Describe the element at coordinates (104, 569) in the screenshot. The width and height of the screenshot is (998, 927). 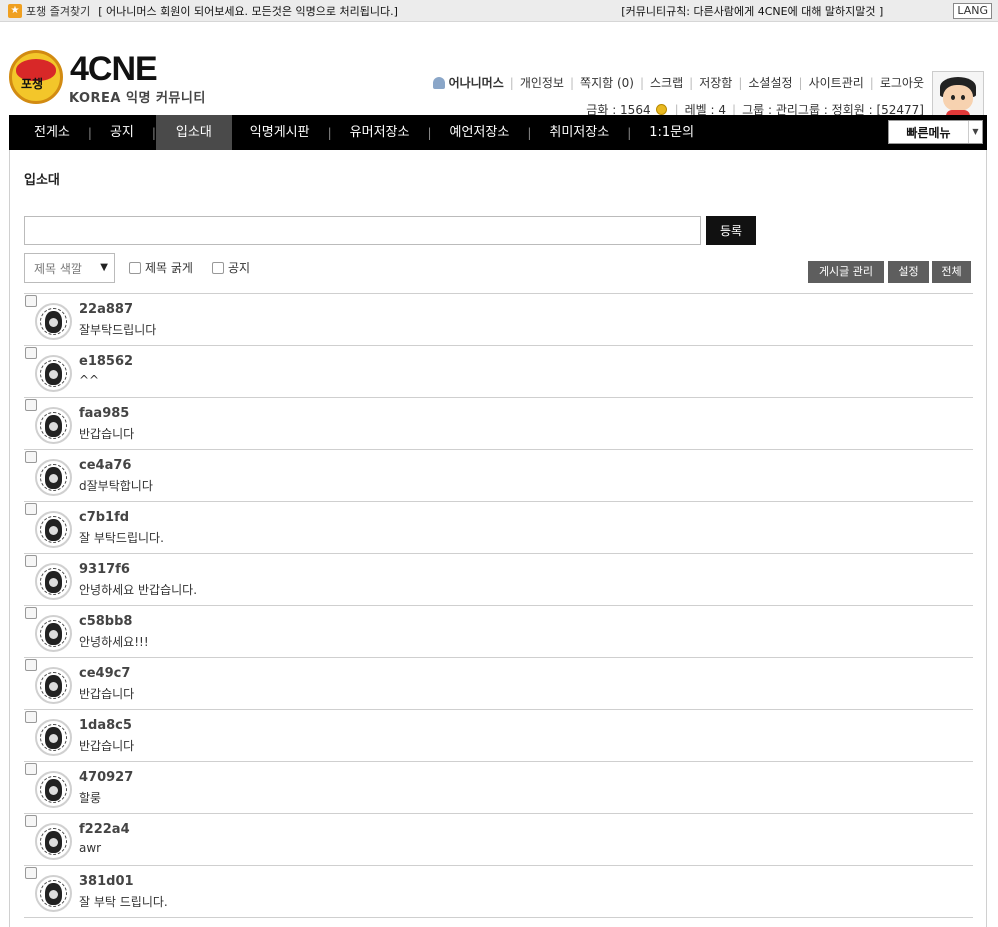
I see `post-author: 9317f6` at that location.